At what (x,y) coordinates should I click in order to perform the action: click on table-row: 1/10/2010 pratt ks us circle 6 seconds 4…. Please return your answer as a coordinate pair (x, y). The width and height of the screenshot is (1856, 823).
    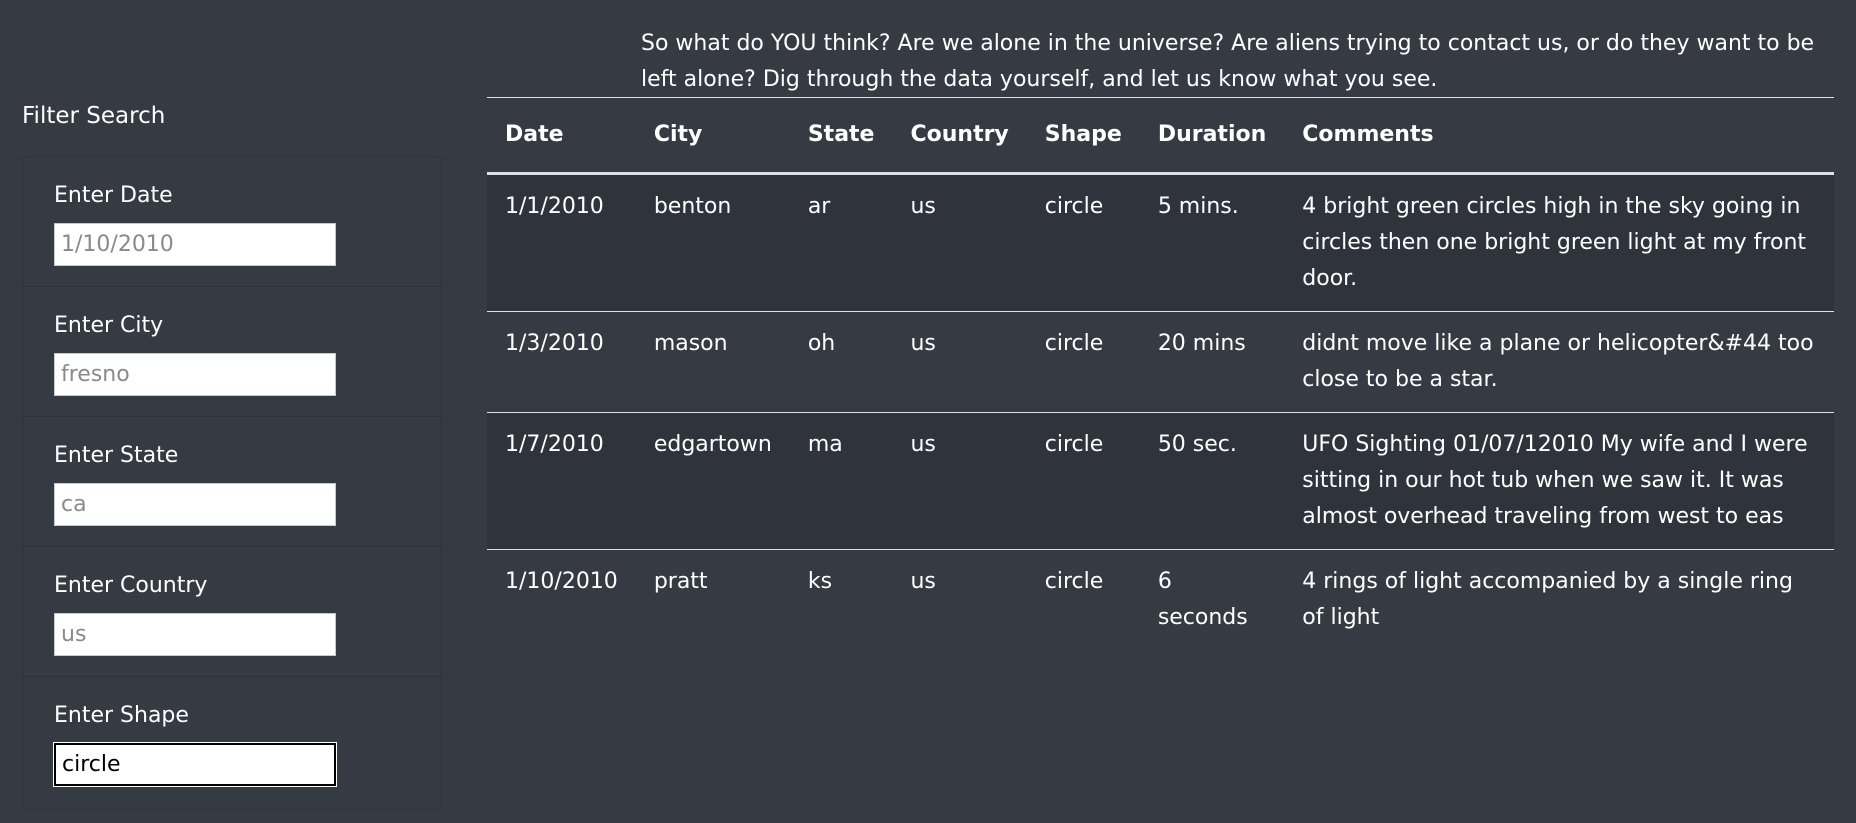
    Looking at the image, I should click on (1160, 600).